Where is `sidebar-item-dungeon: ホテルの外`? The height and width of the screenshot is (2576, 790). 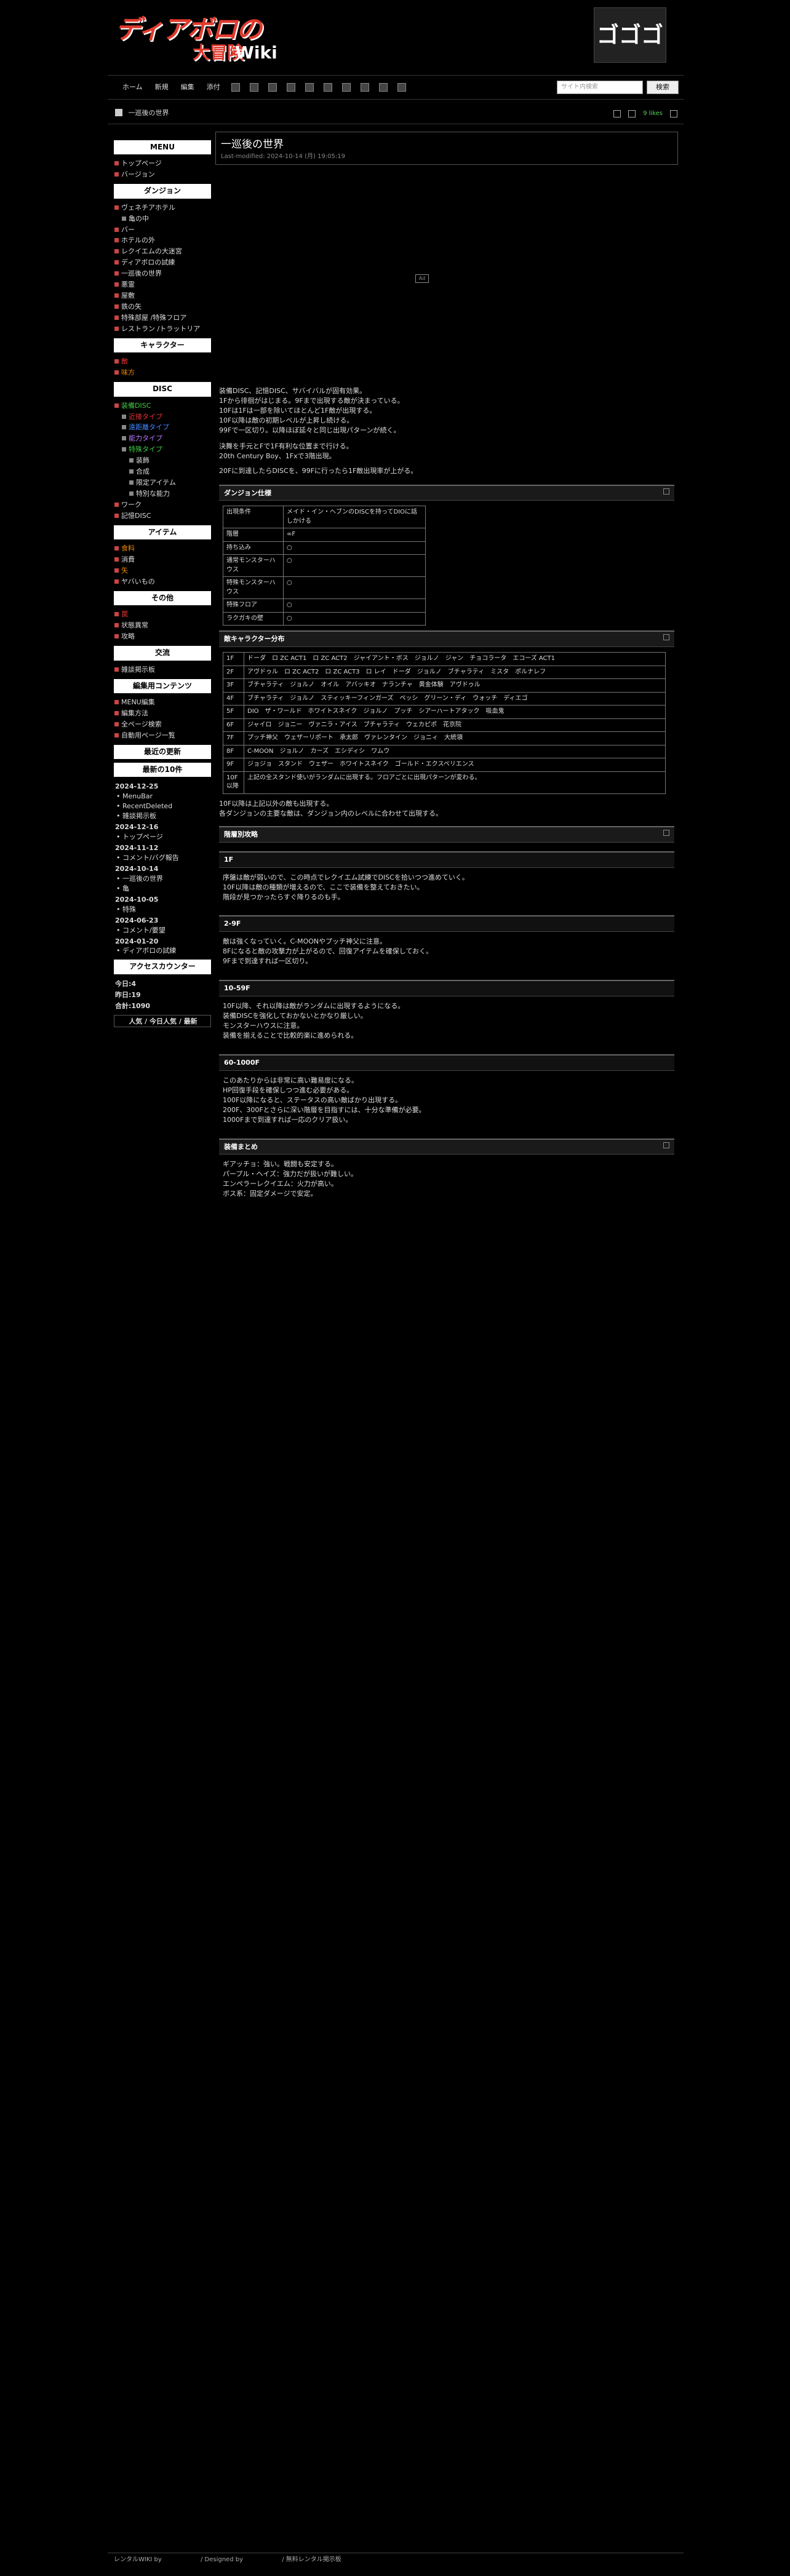 sidebar-item-dungeon: ホテルの外 is located at coordinates (163, 240).